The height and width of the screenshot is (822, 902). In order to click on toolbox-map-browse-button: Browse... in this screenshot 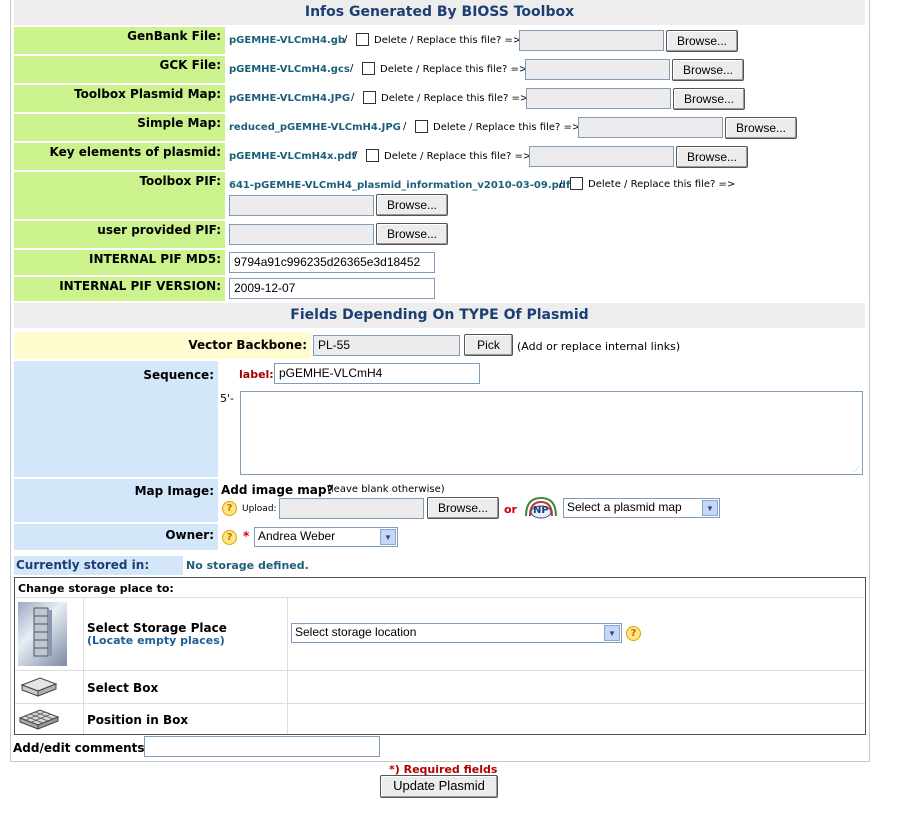, I will do `click(709, 99)`.